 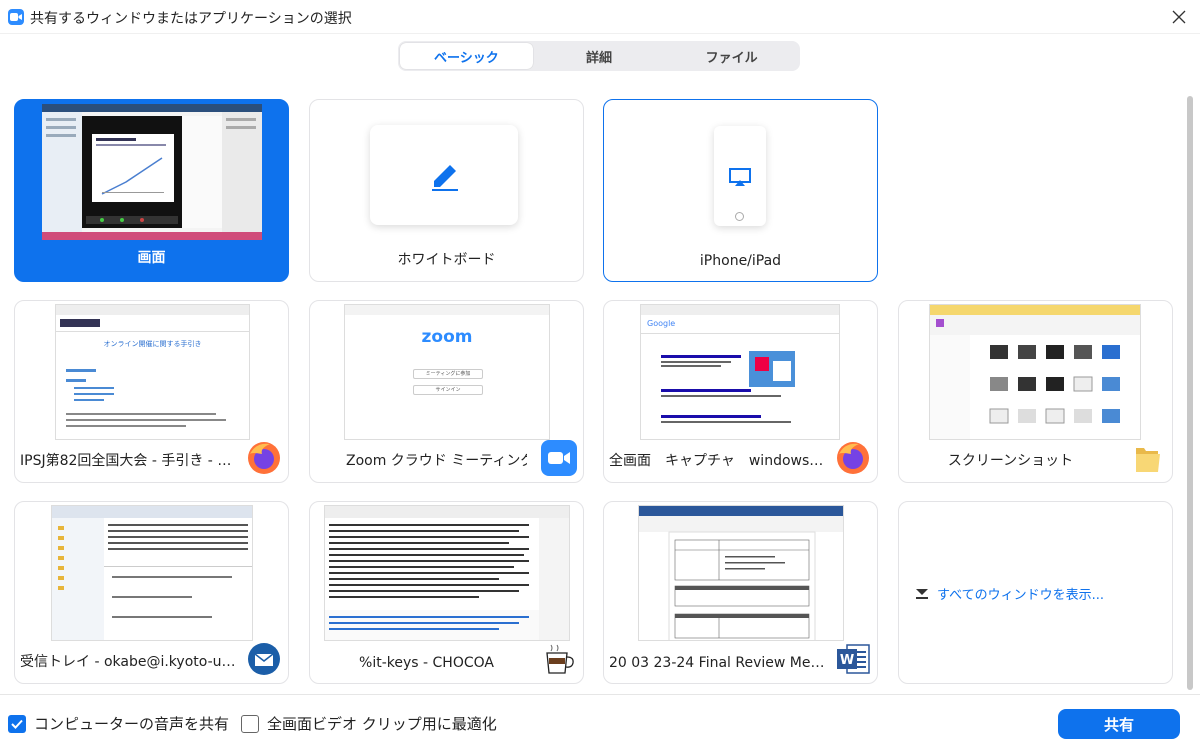 I want to click on zoom-logo-icon, so click(x=16, y=17).